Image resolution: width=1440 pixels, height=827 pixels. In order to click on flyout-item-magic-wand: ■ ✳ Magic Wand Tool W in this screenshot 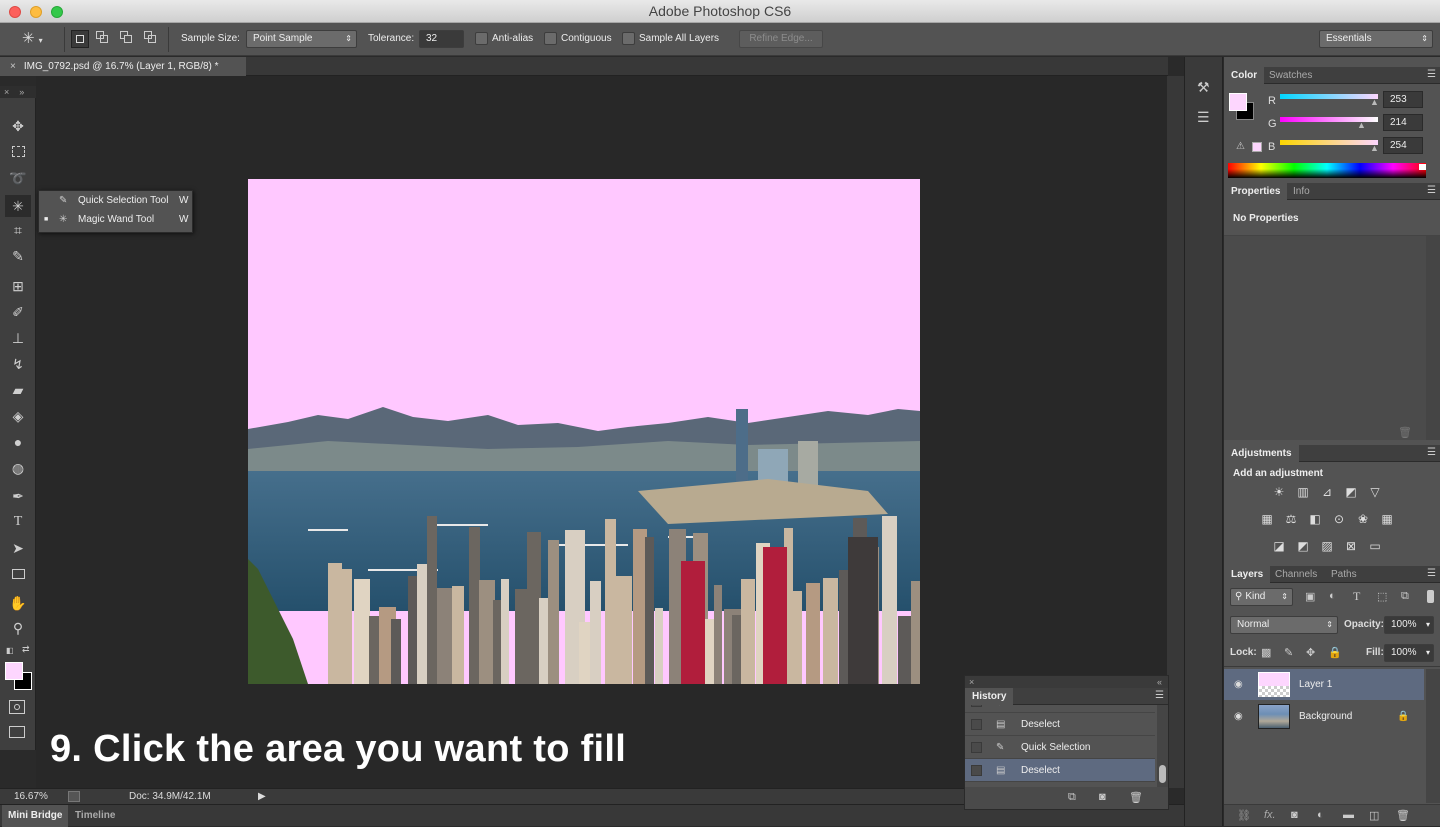, I will do `click(115, 219)`.